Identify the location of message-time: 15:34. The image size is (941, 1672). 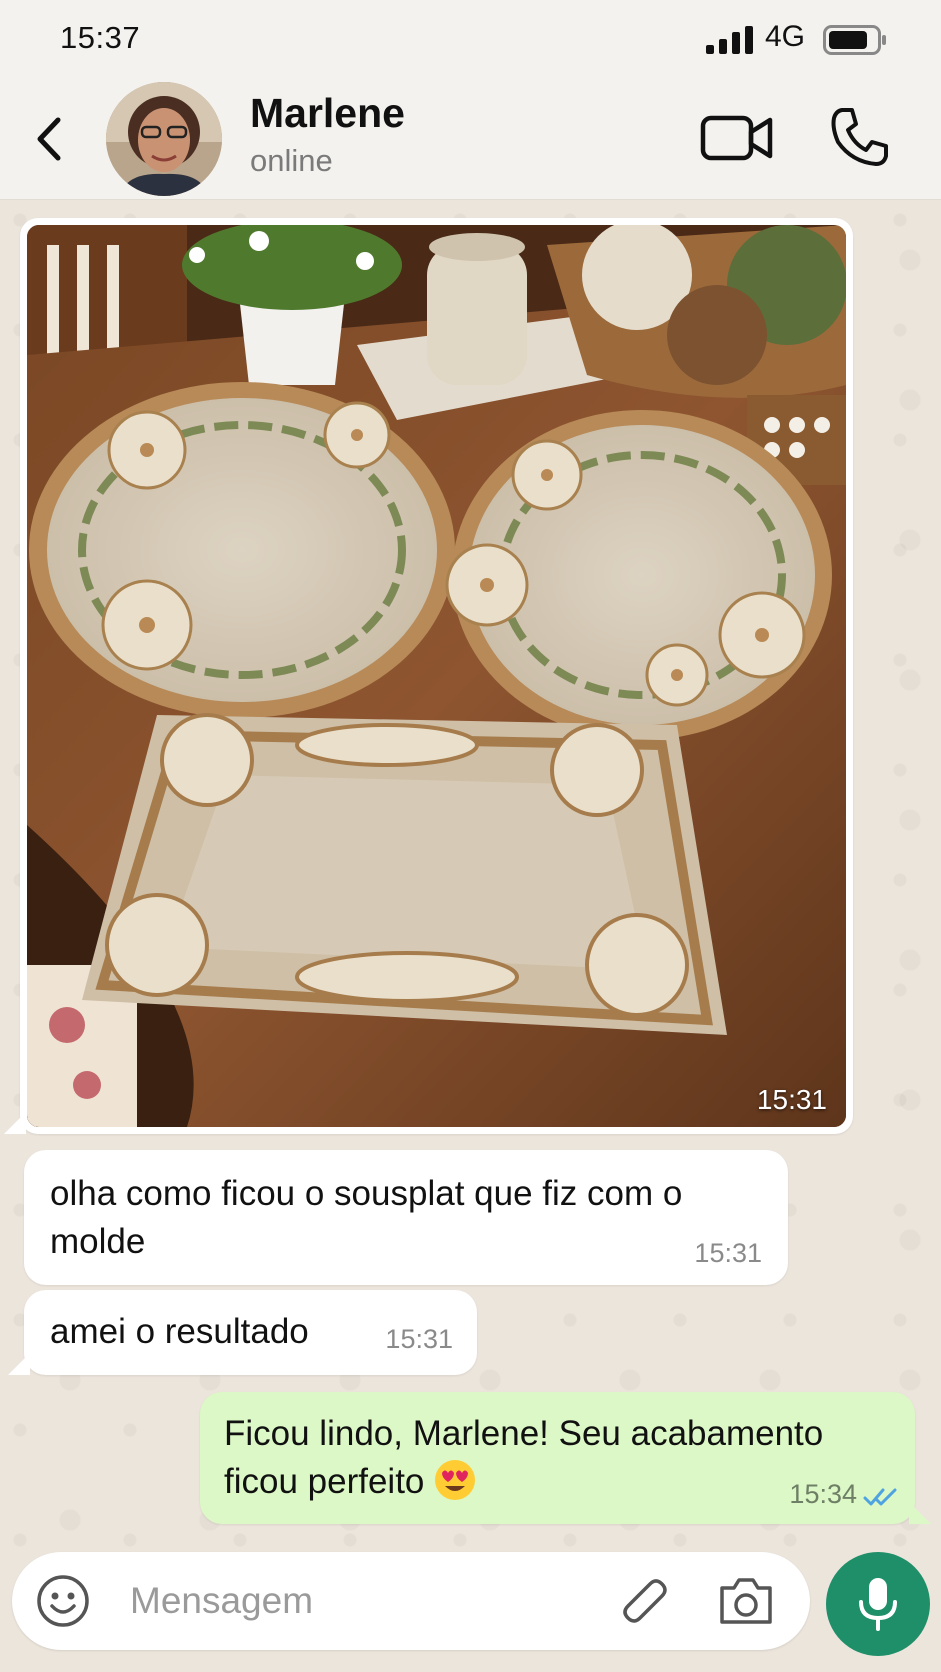
(823, 1494).